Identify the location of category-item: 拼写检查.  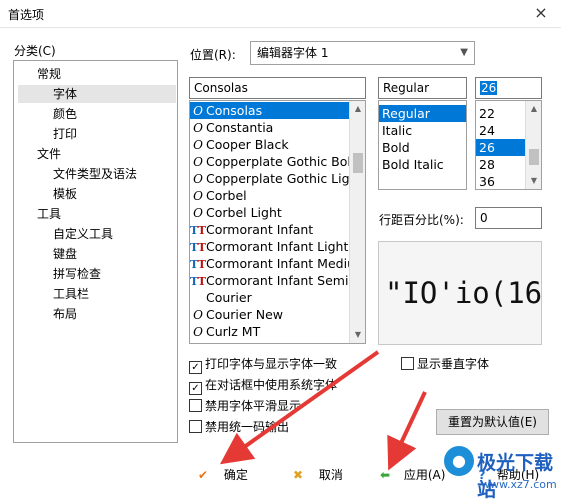
(77, 274).